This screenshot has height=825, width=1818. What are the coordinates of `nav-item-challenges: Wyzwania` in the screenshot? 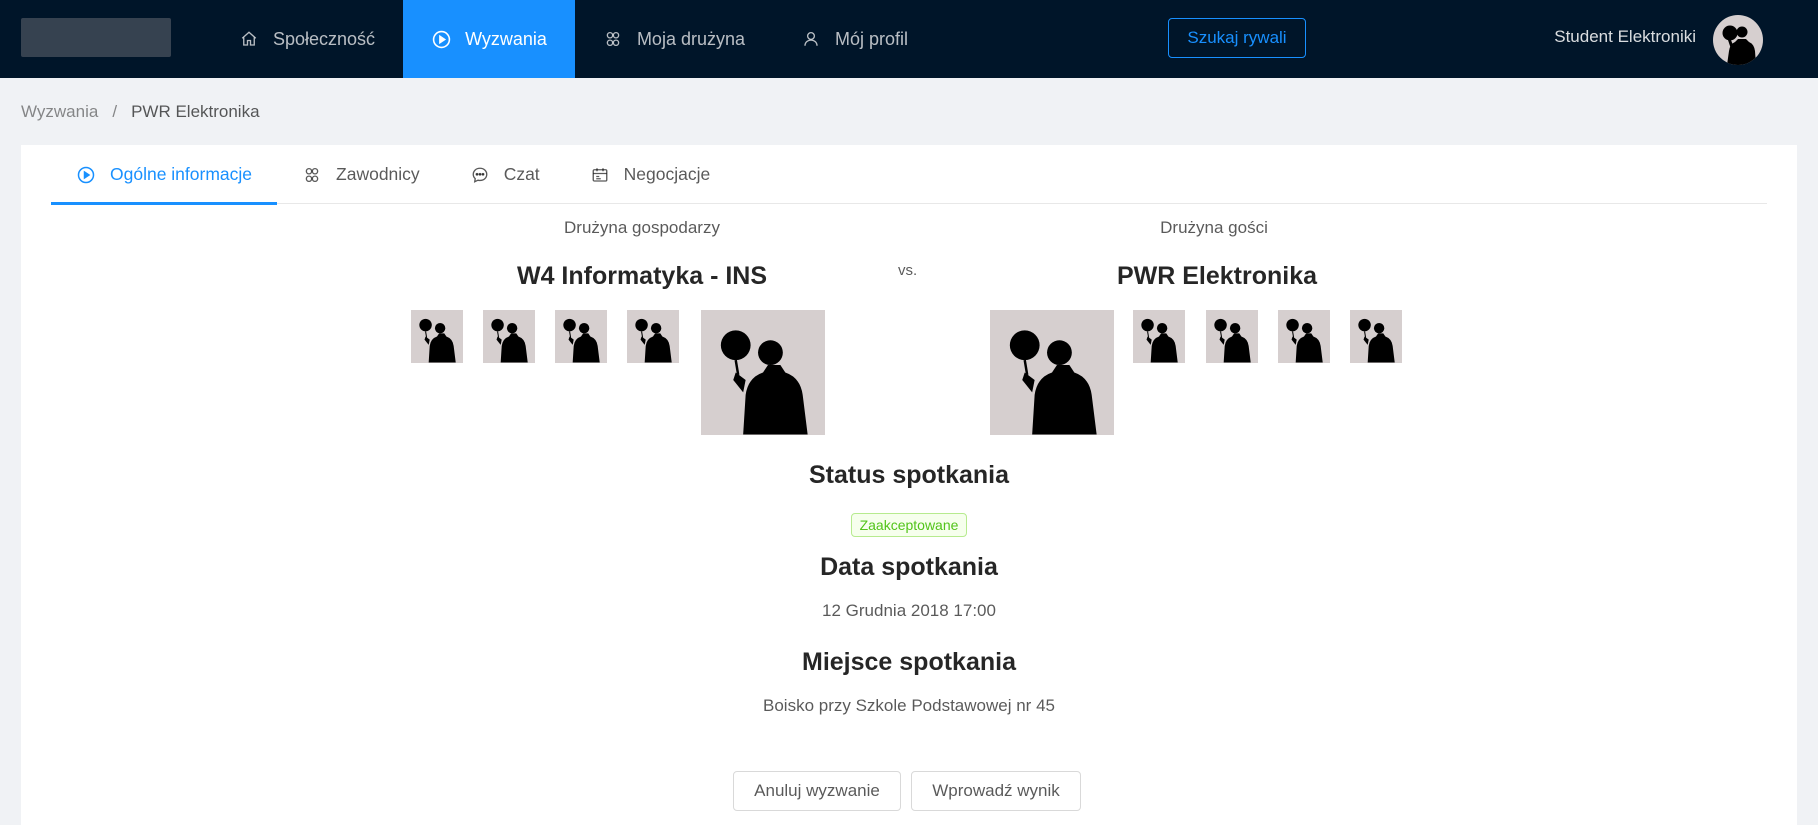 It's located at (489, 39).